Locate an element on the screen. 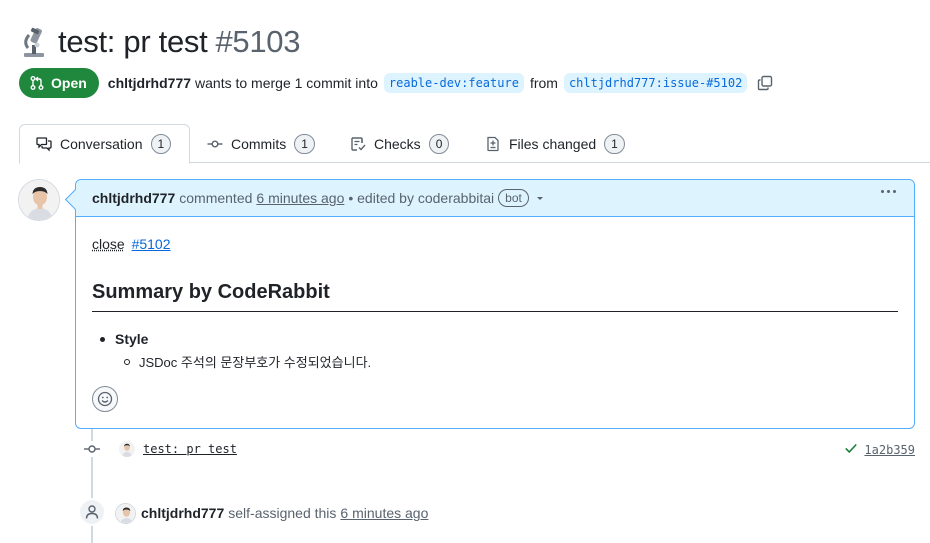  git-pull-request-icon is located at coordinates (37, 83).